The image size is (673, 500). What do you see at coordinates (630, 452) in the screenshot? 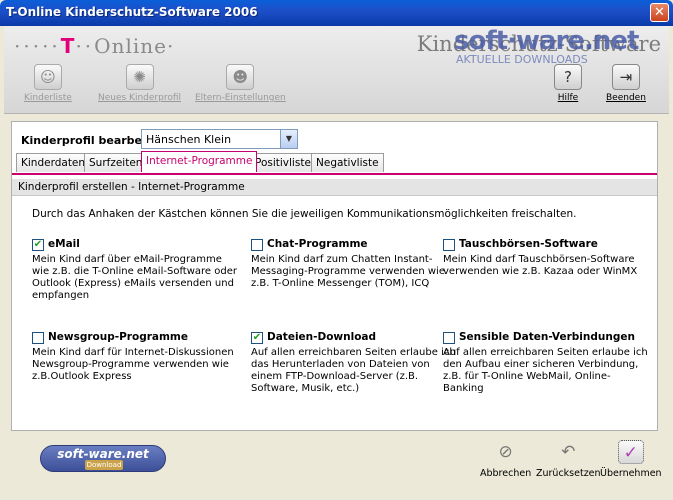
I see `apply-icon: ✓` at bounding box center [630, 452].